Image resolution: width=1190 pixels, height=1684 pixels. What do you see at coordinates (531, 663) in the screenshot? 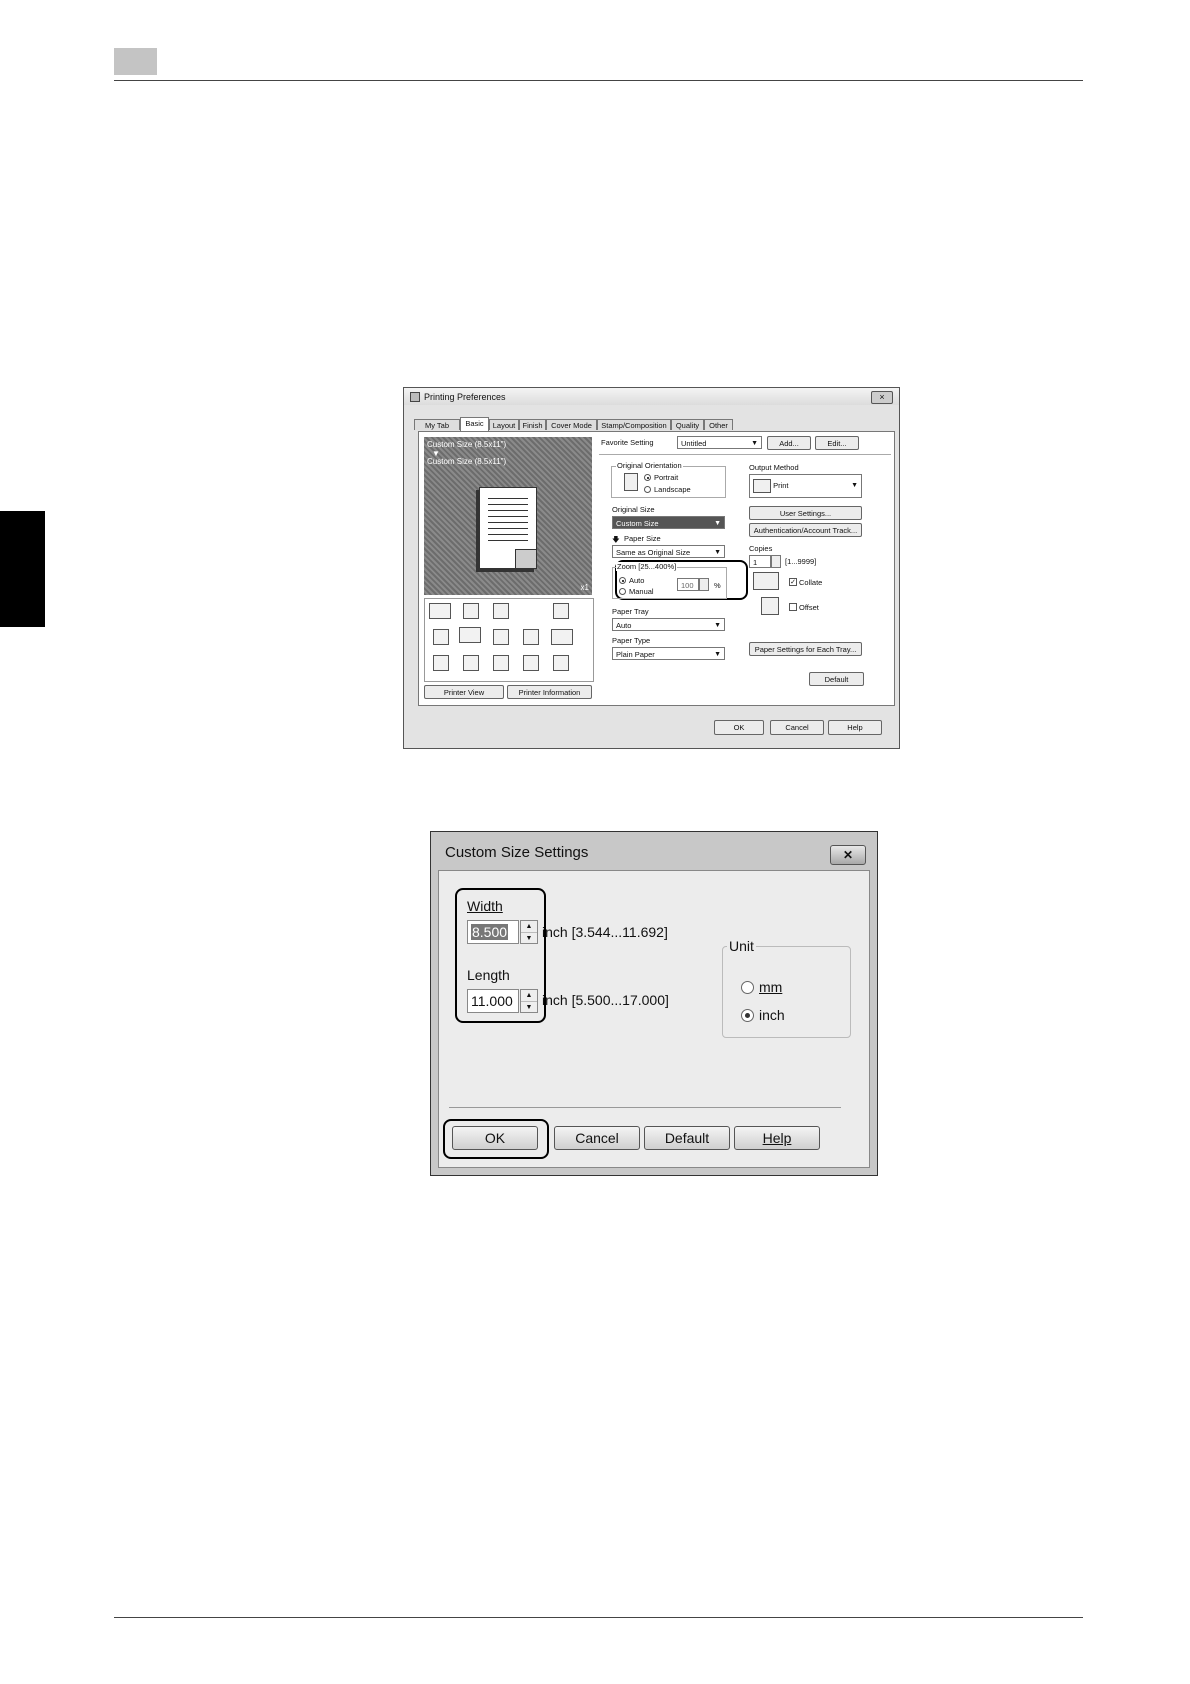
I see `watermark-icon` at bounding box center [531, 663].